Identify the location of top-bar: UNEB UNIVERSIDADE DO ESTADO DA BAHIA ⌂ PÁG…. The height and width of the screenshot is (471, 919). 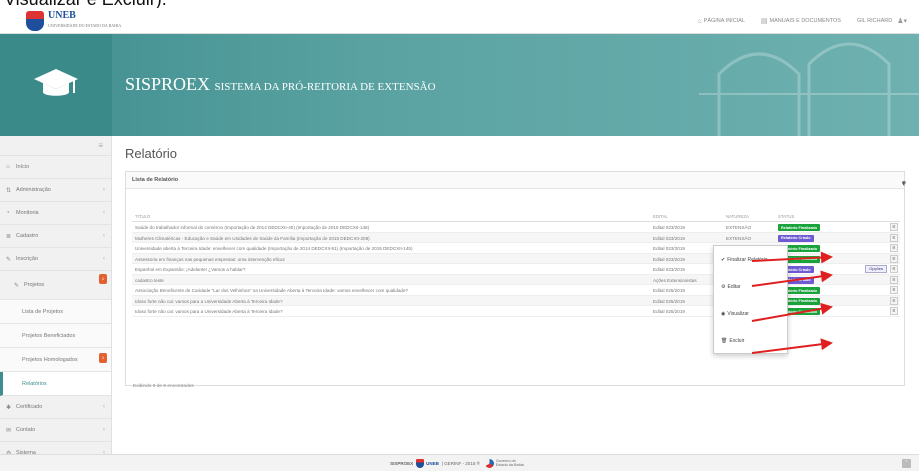
(459, 21).